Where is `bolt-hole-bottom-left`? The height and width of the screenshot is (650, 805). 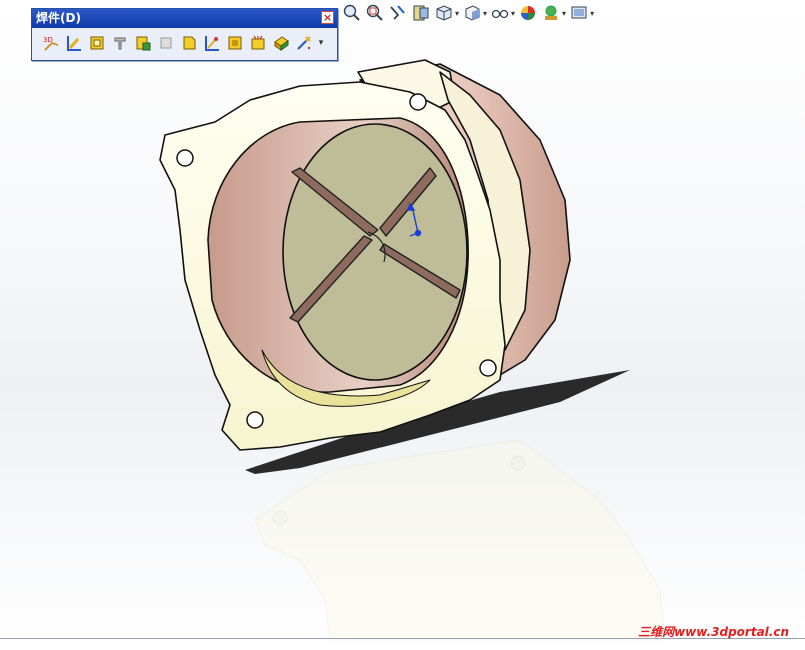
bolt-hole-bottom-left is located at coordinates (255, 420).